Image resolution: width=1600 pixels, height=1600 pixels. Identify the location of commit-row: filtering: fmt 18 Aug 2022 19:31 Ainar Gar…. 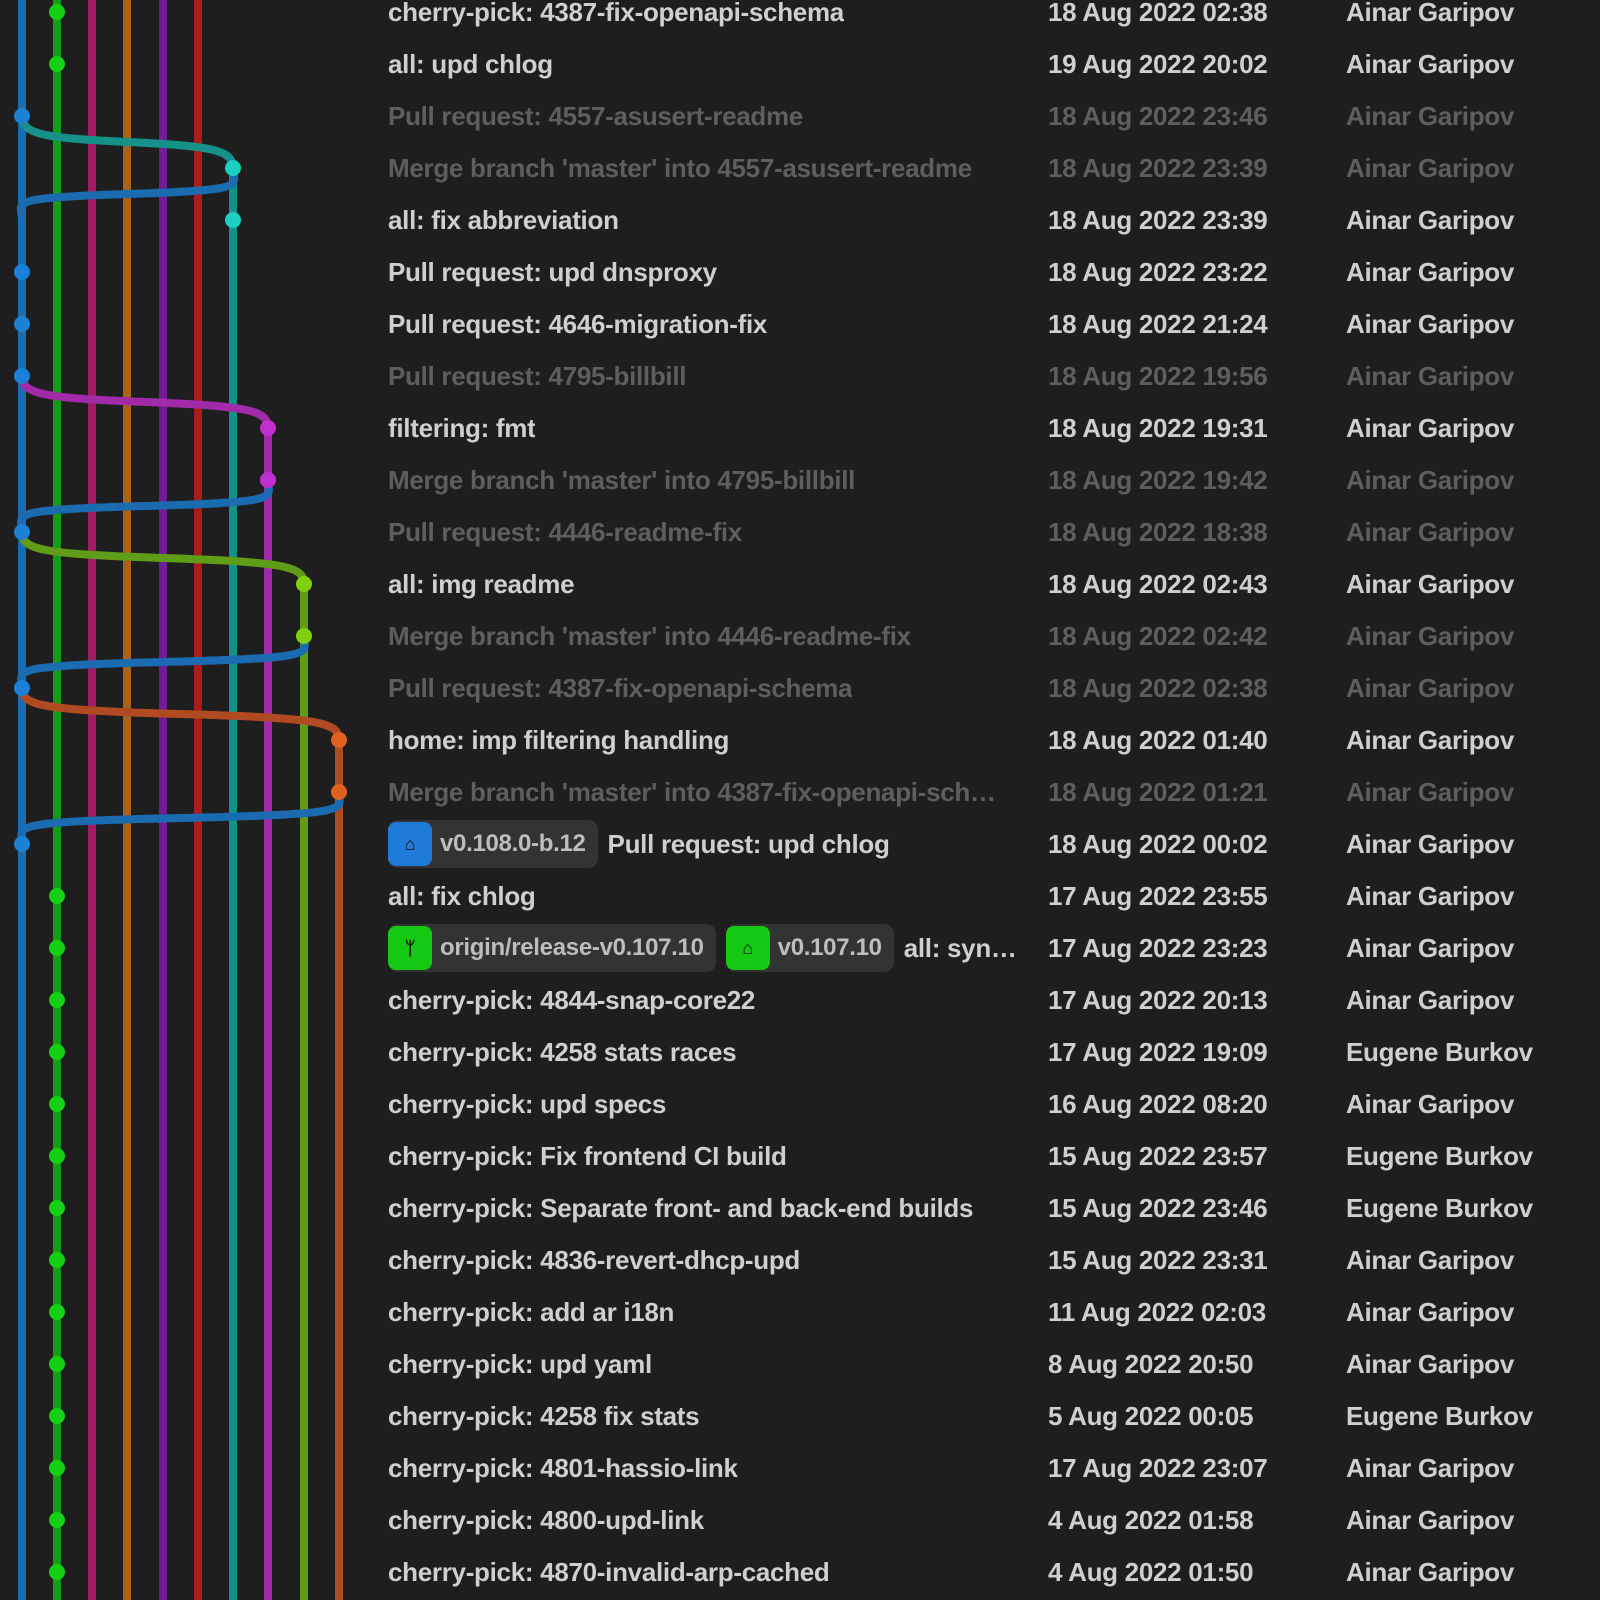
(800, 428).